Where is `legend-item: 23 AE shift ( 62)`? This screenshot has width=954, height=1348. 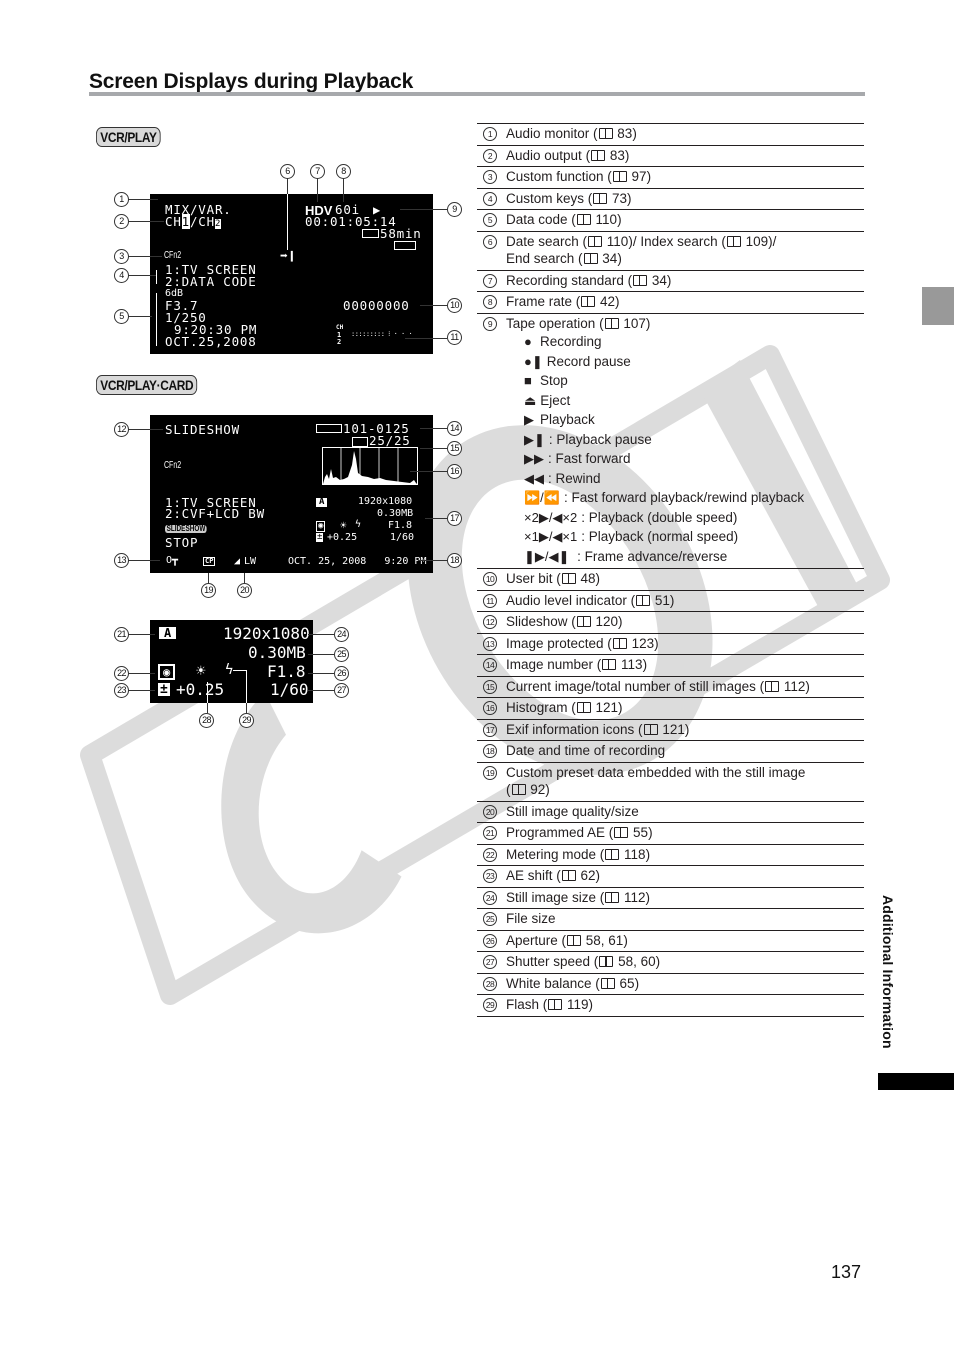 legend-item: 23 AE shift ( 62) is located at coordinates (670, 876).